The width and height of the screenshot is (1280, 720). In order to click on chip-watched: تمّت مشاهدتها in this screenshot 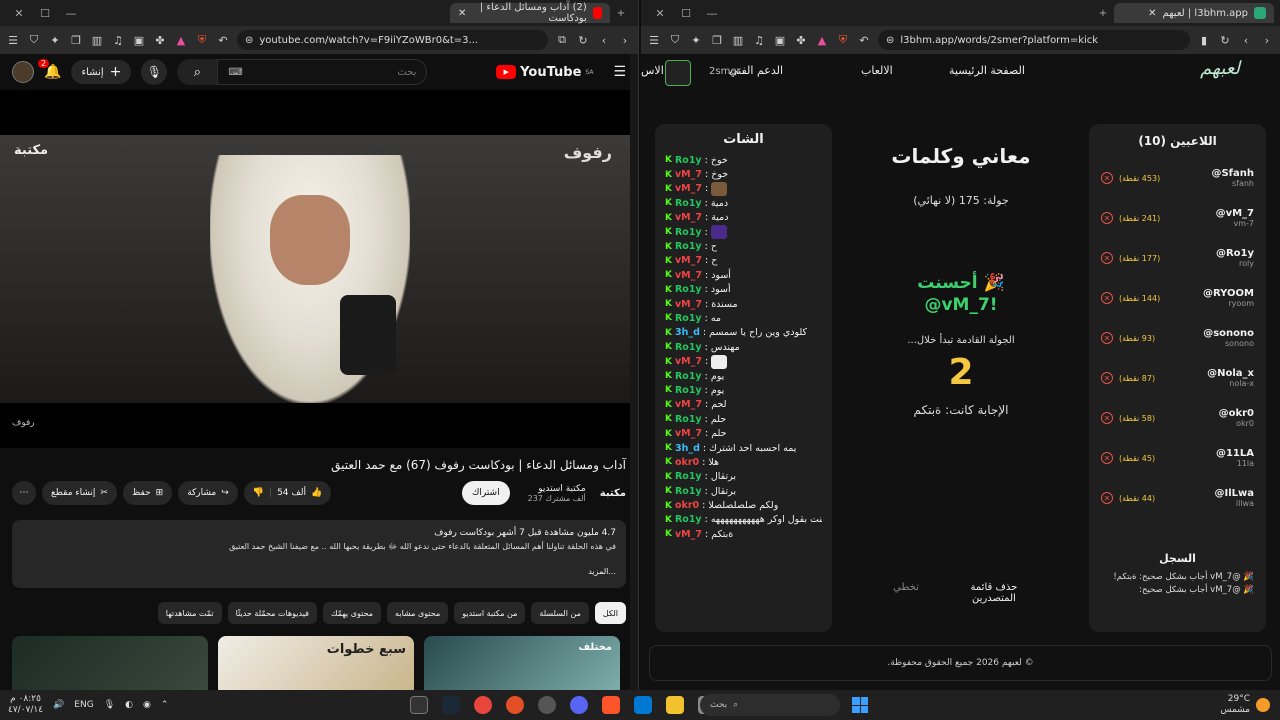, I will do `click(189, 613)`.